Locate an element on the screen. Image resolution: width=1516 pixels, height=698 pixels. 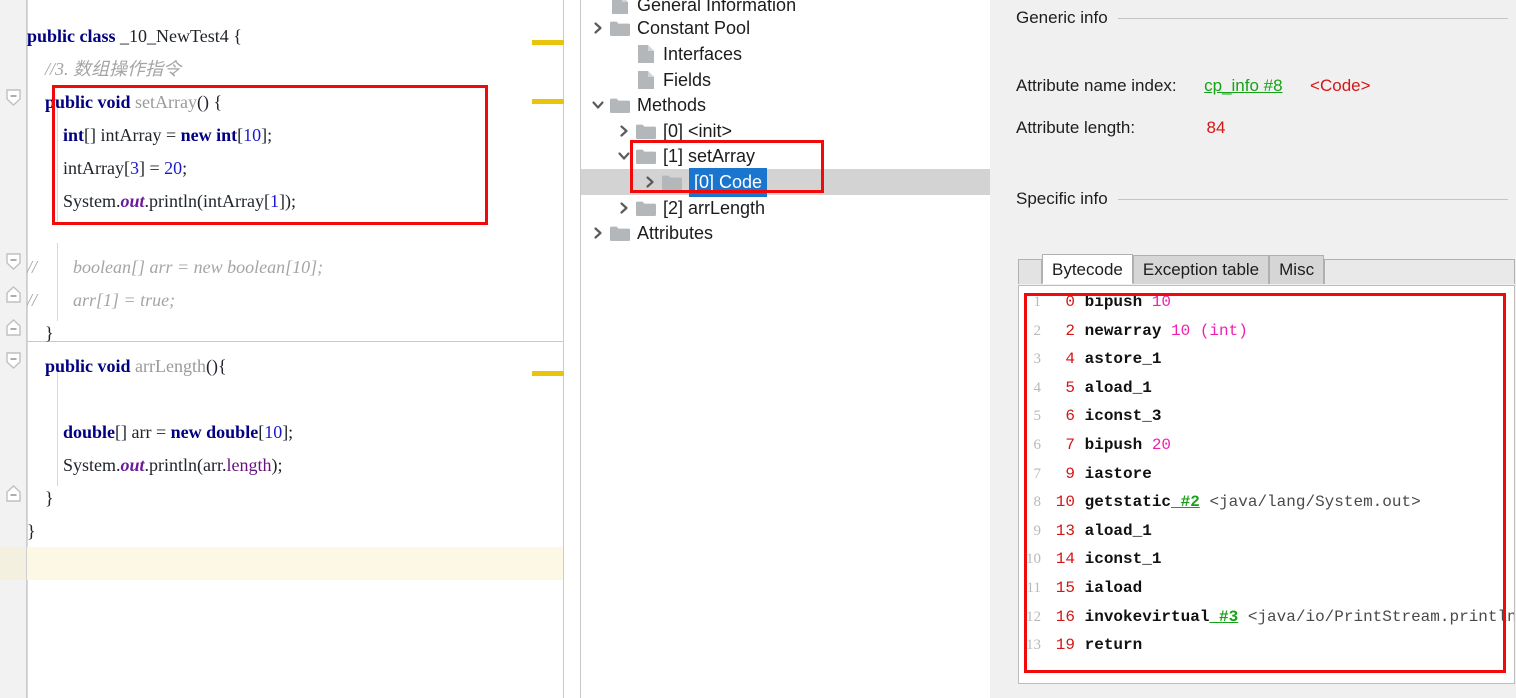
bytecode-instruction-row: 0 bipush 10 is located at coordinates (1110, 302).